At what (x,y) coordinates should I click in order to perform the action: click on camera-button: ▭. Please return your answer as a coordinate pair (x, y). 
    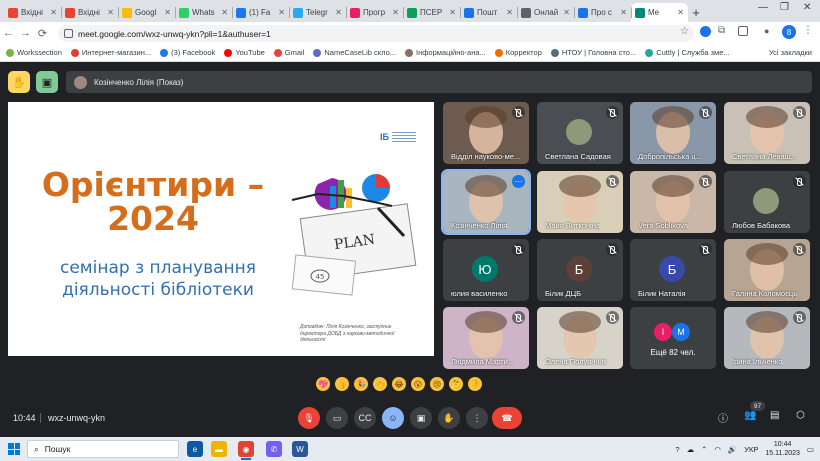
    Looking at the image, I should click on (337, 418).